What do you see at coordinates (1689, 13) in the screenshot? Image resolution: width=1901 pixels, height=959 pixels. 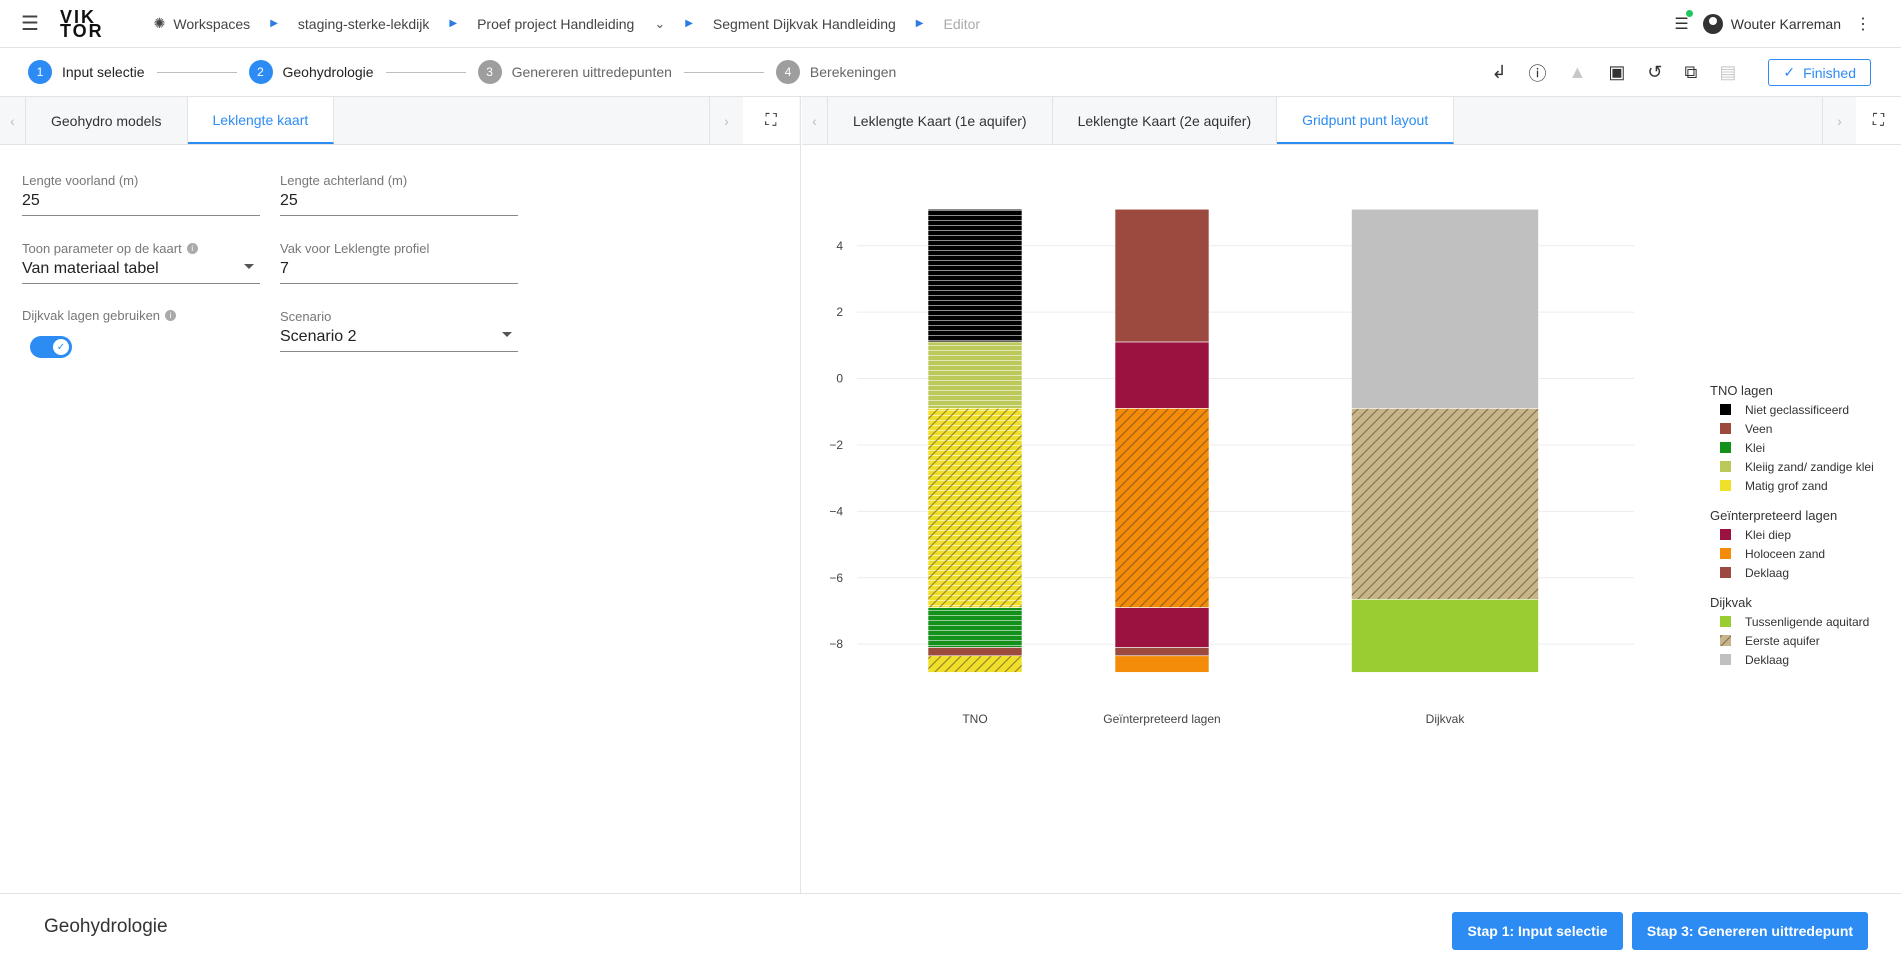 I see `notification-dot` at bounding box center [1689, 13].